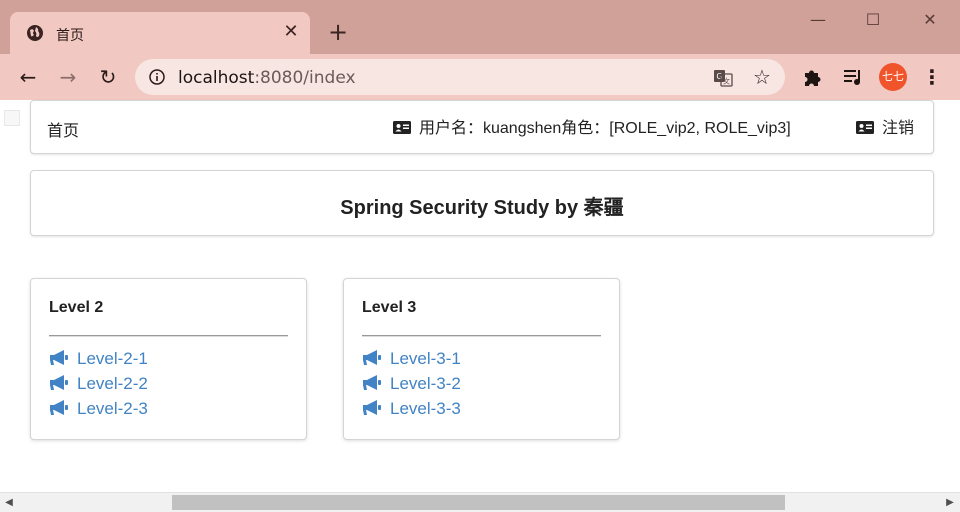  I want to click on level-3-3-link: Level-3-3, so click(411, 411).